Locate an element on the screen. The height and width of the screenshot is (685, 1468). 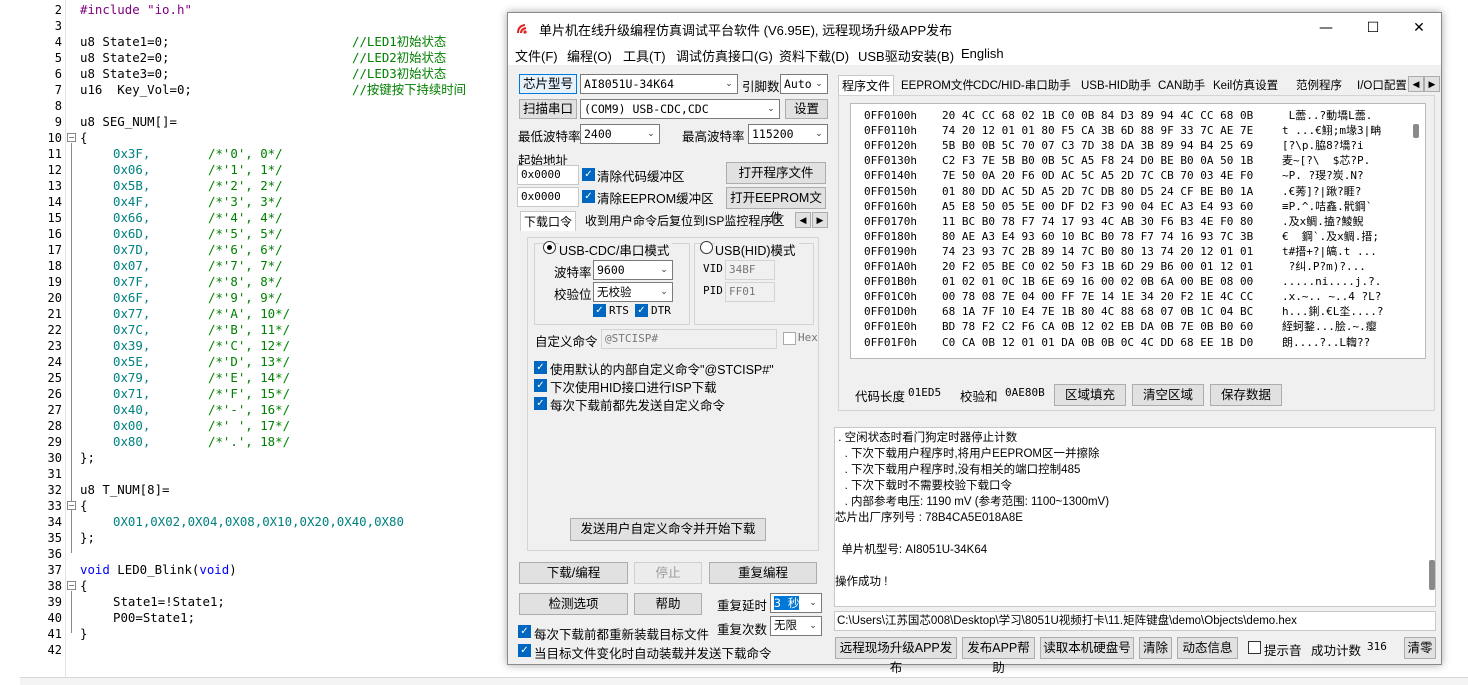
code-line: 0x79, /*'E', 14*/ is located at coordinates (201, 378).